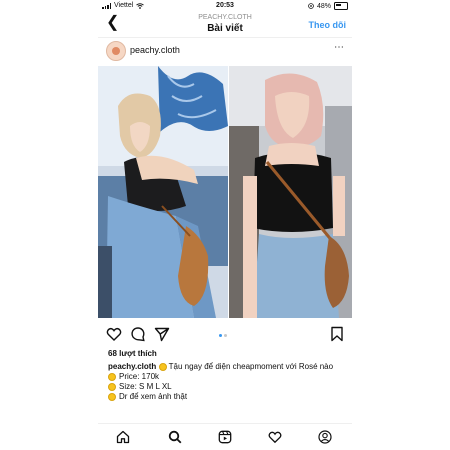 The width and height of the screenshot is (450, 450). What do you see at coordinates (225, 50) in the screenshot?
I see `post-header: peachy.cloth ⋯` at bounding box center [225, 50].